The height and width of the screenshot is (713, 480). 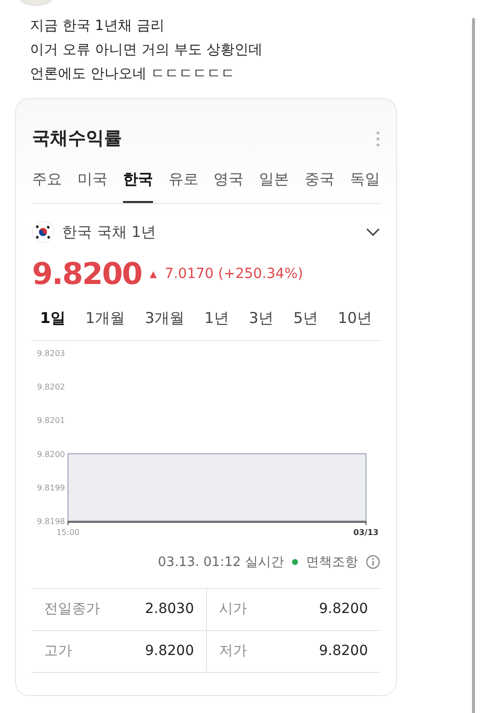 What do you see at coordinates (216, 318) in the screenshot?
I see `range-tab: 1년` at bounding box center [216, 318].